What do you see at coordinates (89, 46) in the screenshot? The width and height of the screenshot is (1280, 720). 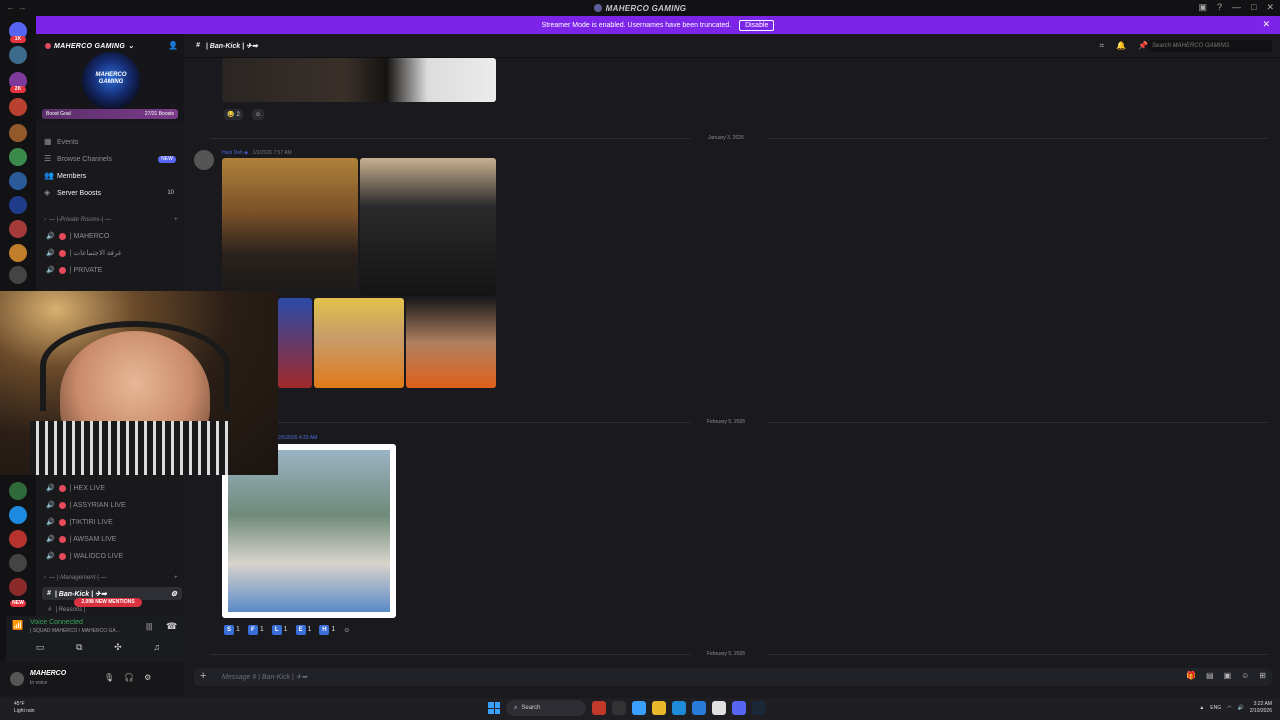 I see `server-name: MAHERCO GAMING ⌄` at bounding box center [89, 46].